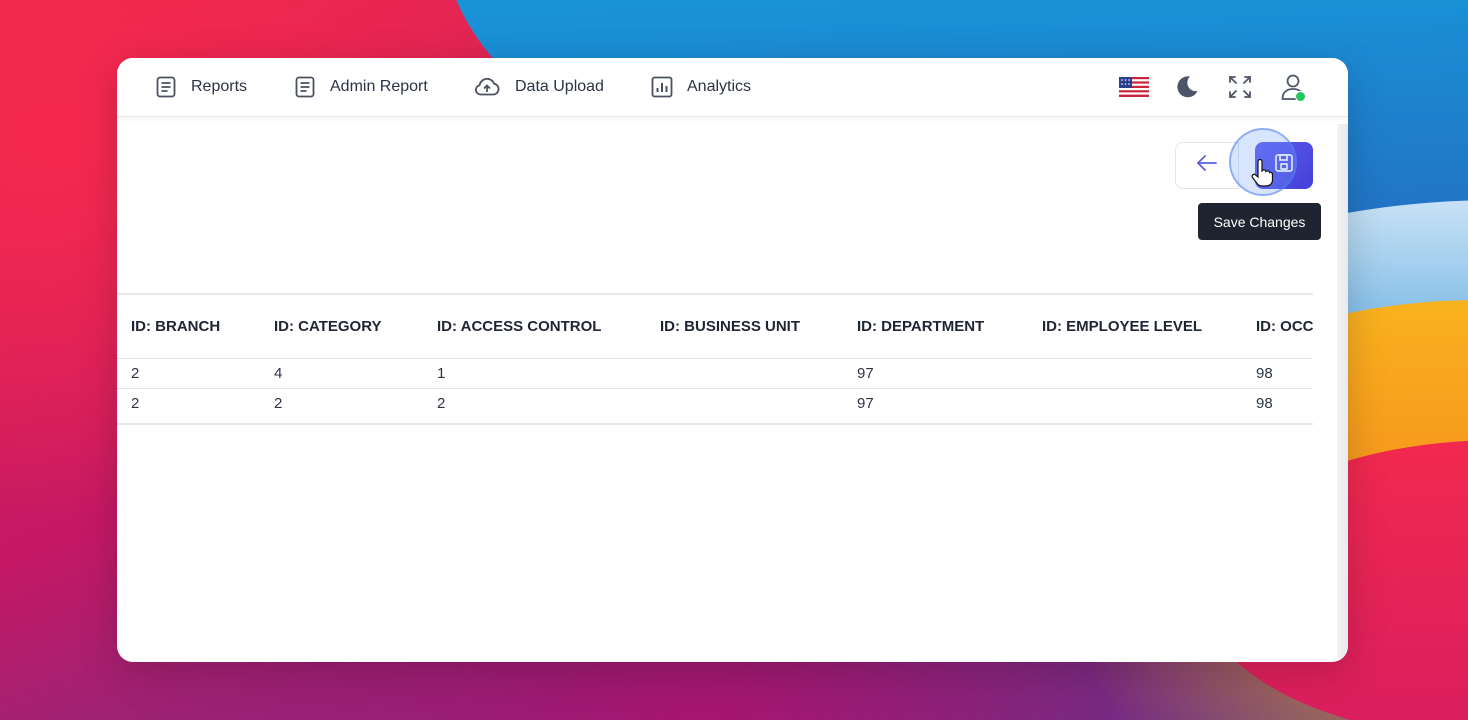  I want to click on column-header: ID: BRANCH, so click(188, 327).